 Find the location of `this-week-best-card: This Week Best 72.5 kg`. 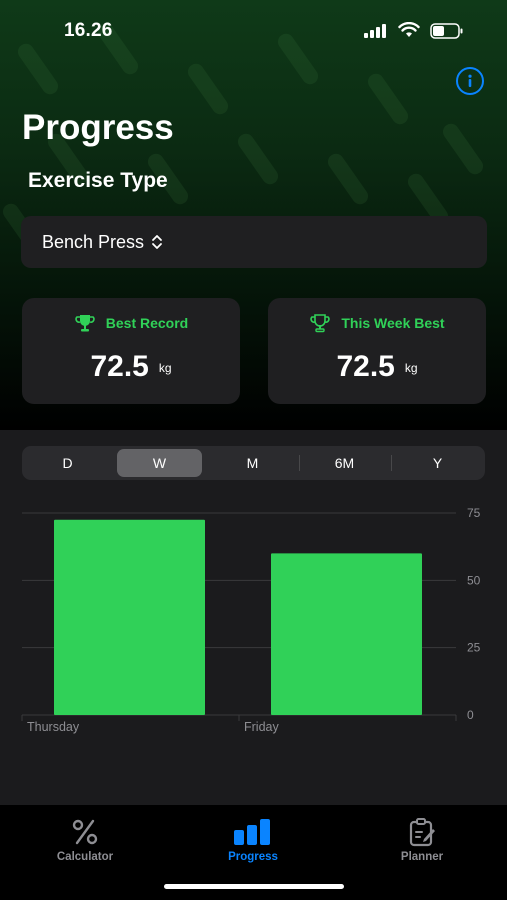

this-week-best-card: This Week Best 72.5 kg is located at coordinates (377, 351).